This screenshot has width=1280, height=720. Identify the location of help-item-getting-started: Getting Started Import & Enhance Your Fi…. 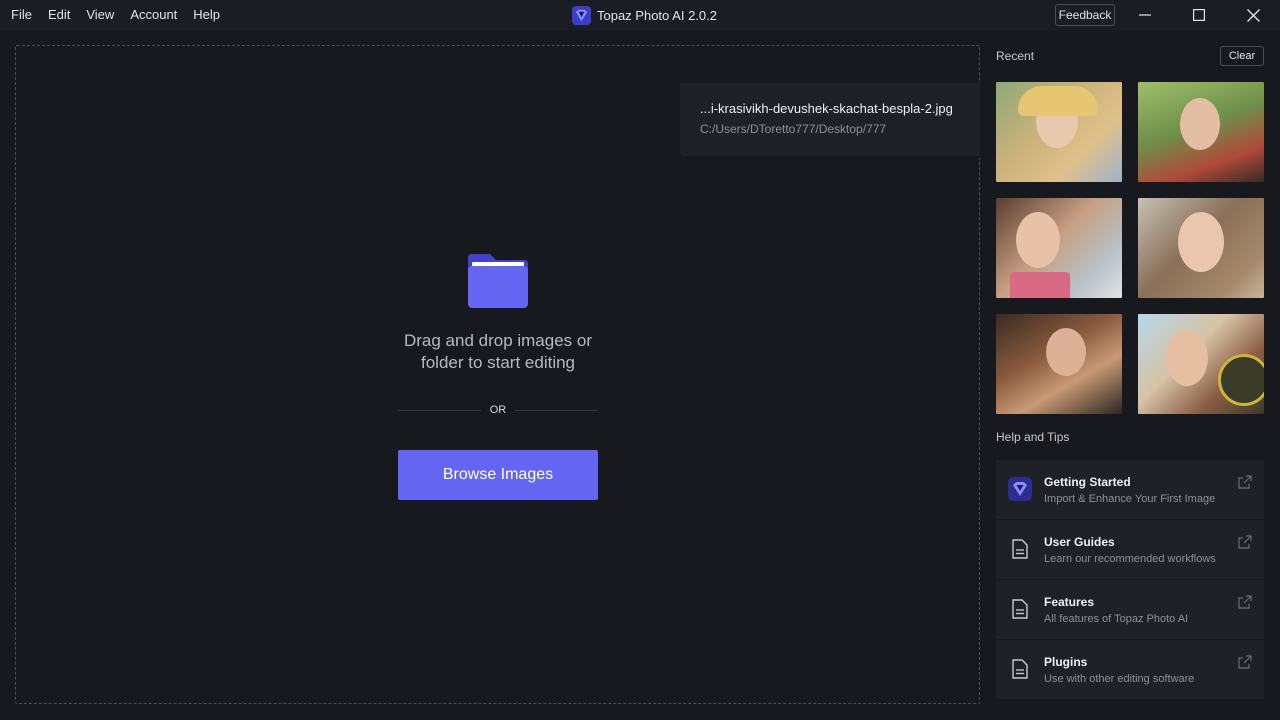
(1130, 489).